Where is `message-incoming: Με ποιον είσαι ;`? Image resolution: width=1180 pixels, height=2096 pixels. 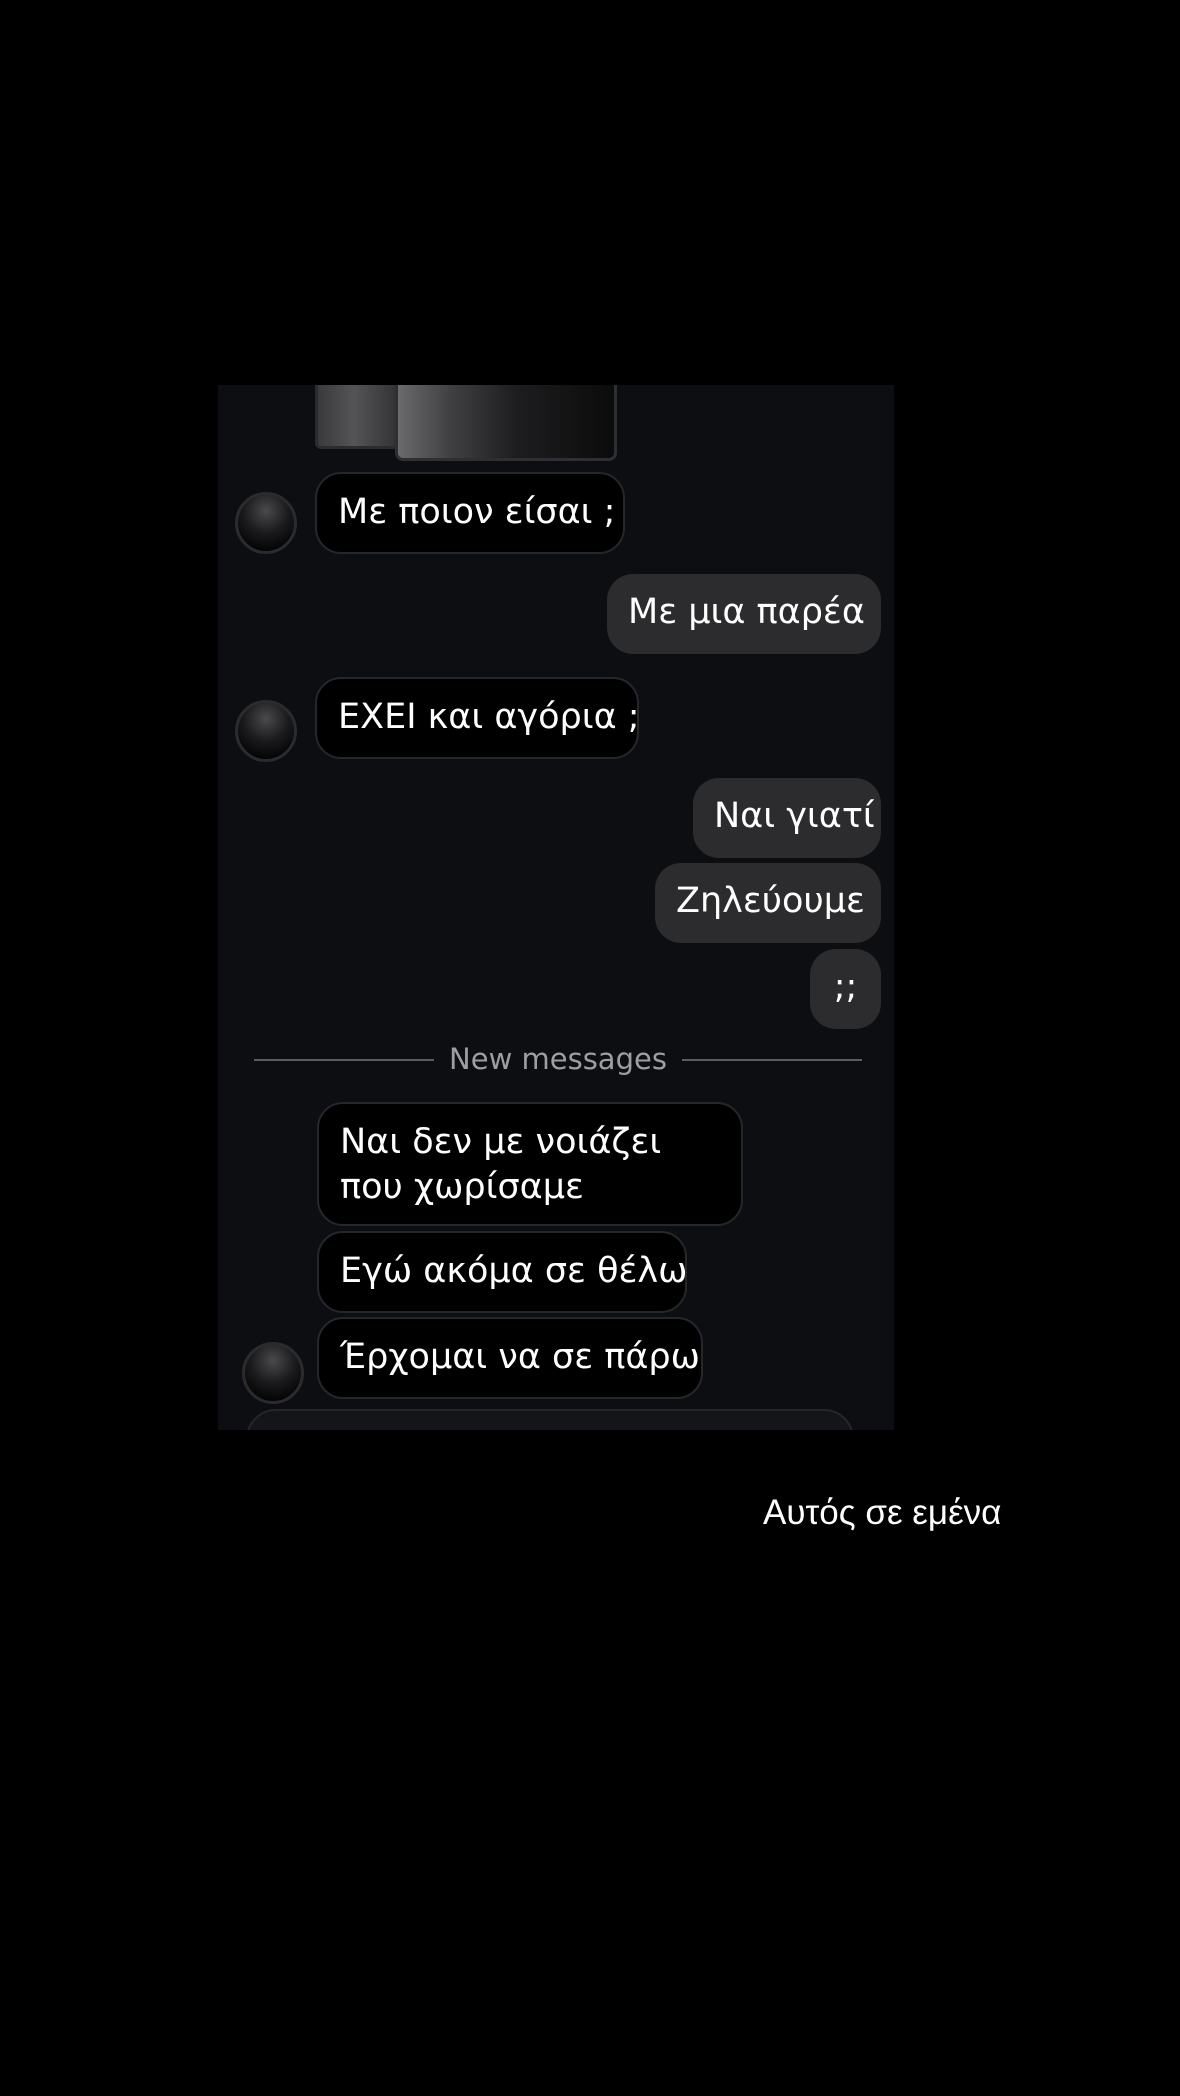 message-incoming: Με ποιον είσαι ; is located at coordinates (470, 513).